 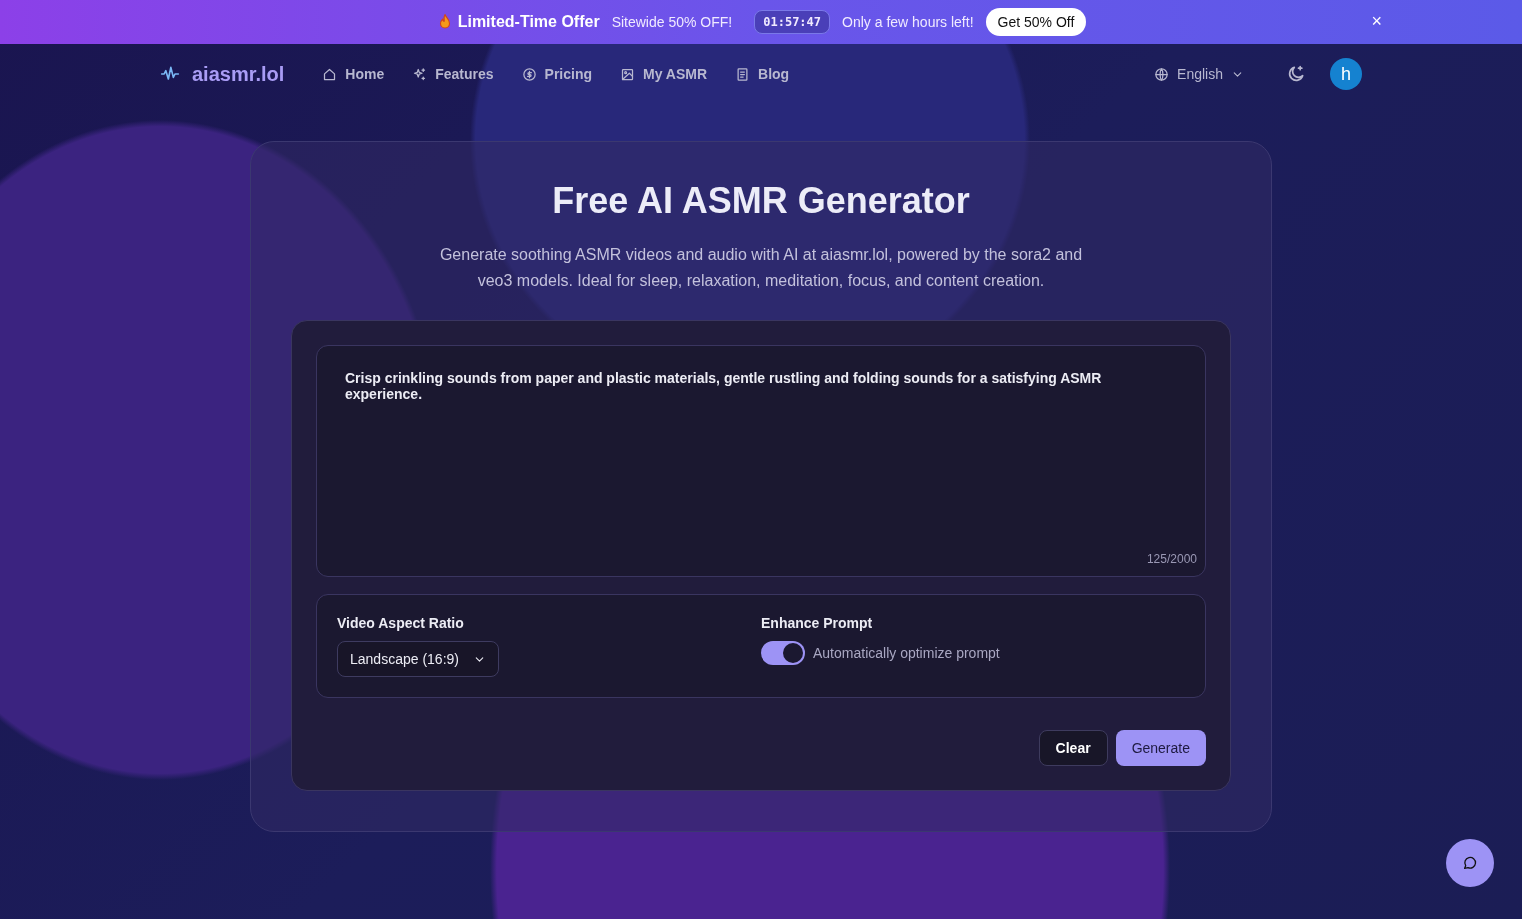 What do you see at coordinates (672, 22) in the screenshot?
I see `offer-subtitle: Sitewide 50% OFF!` at bounding box center [672, 22].